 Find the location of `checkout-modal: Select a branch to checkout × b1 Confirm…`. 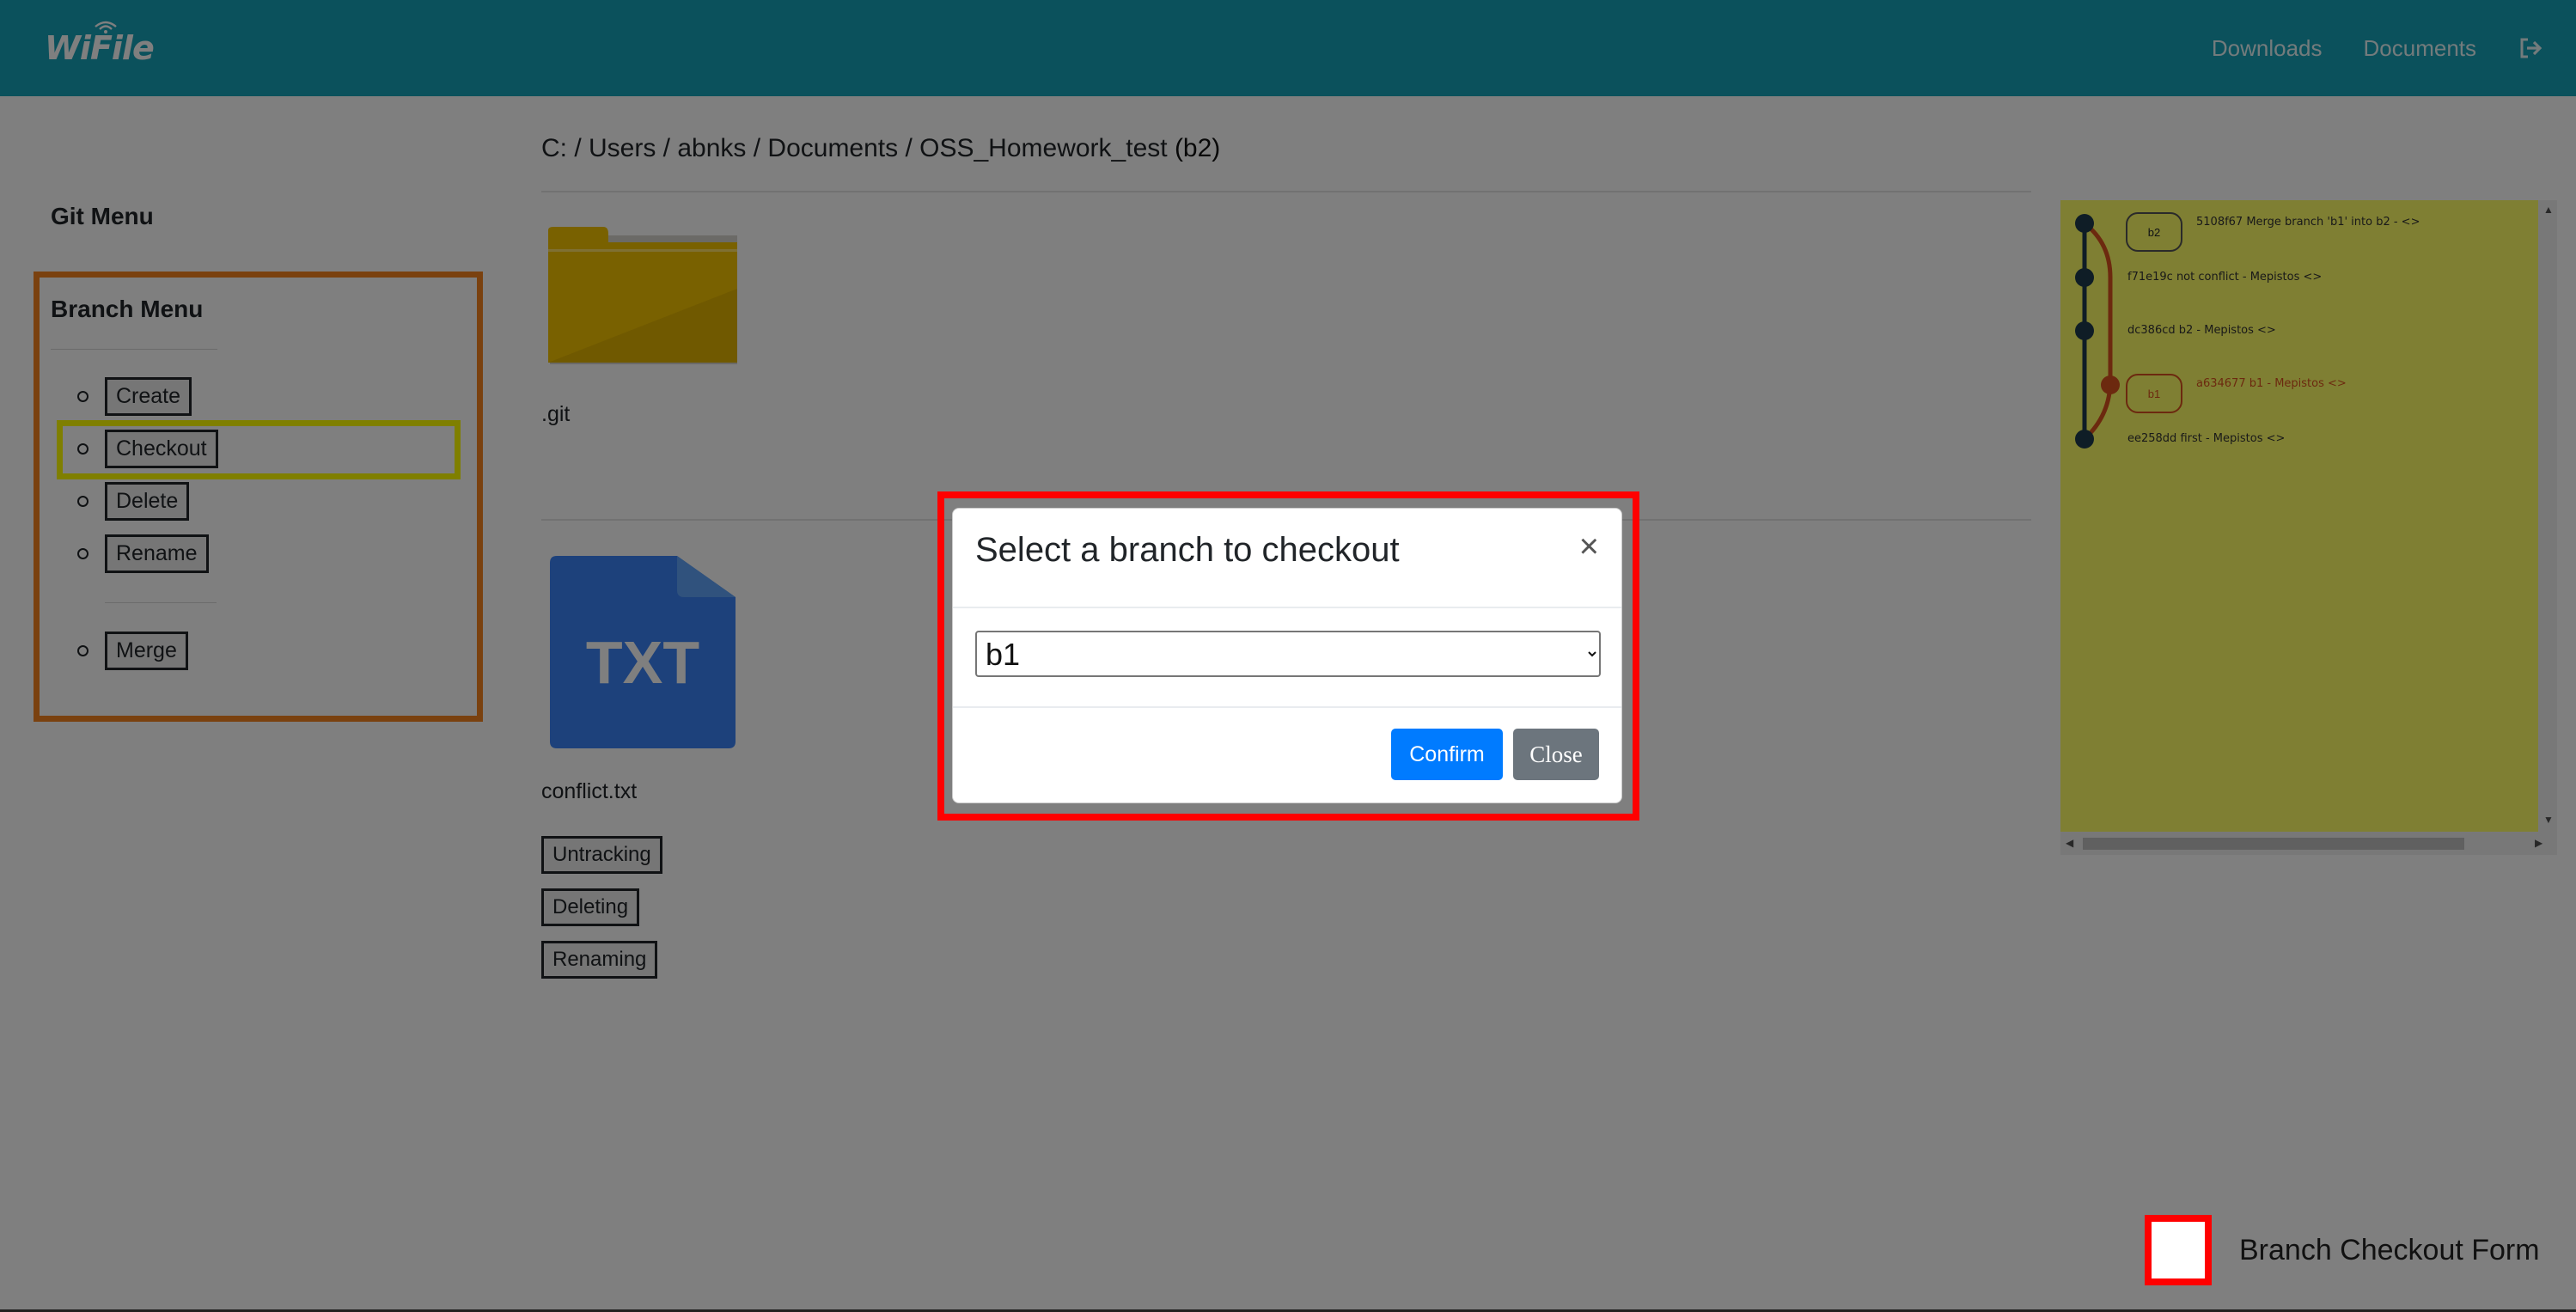

checkout-modal: Select a branch to checkout × b1 Confirm… is located at coordinates (1287, 655).